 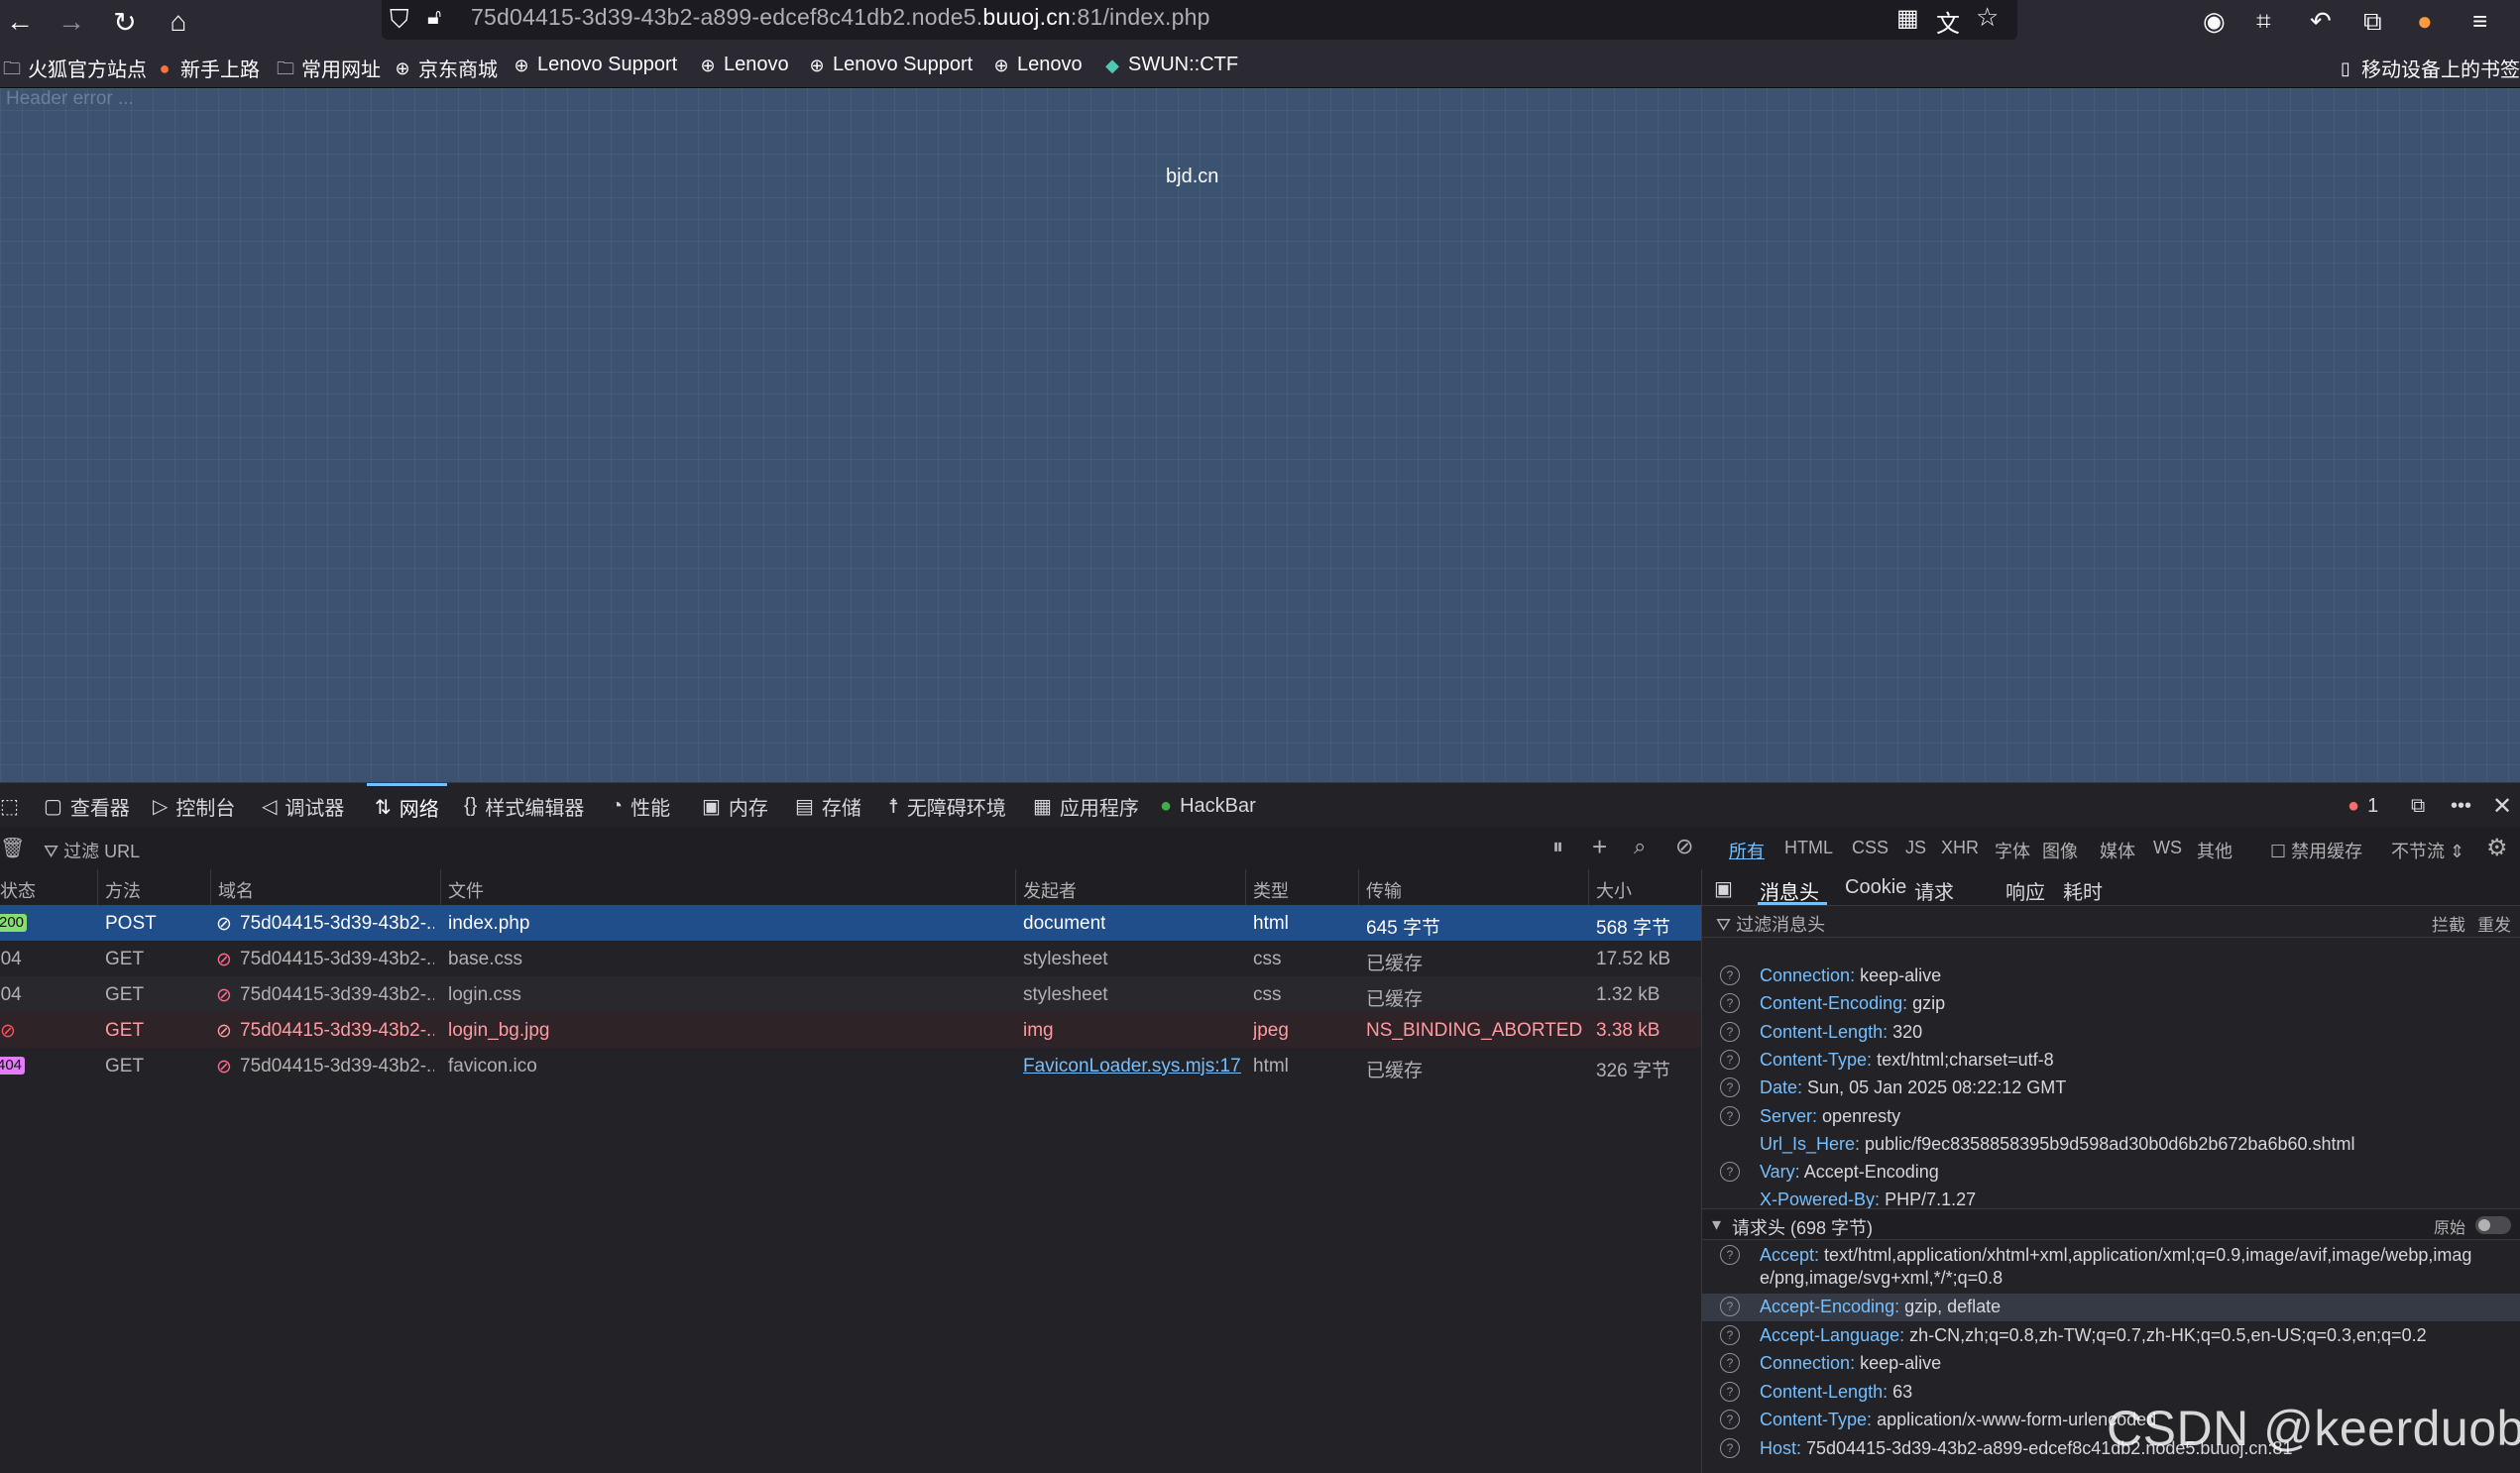 I want to click on bookmark-item: 🗀 火狐官方站点, so click(x=74, y=68).